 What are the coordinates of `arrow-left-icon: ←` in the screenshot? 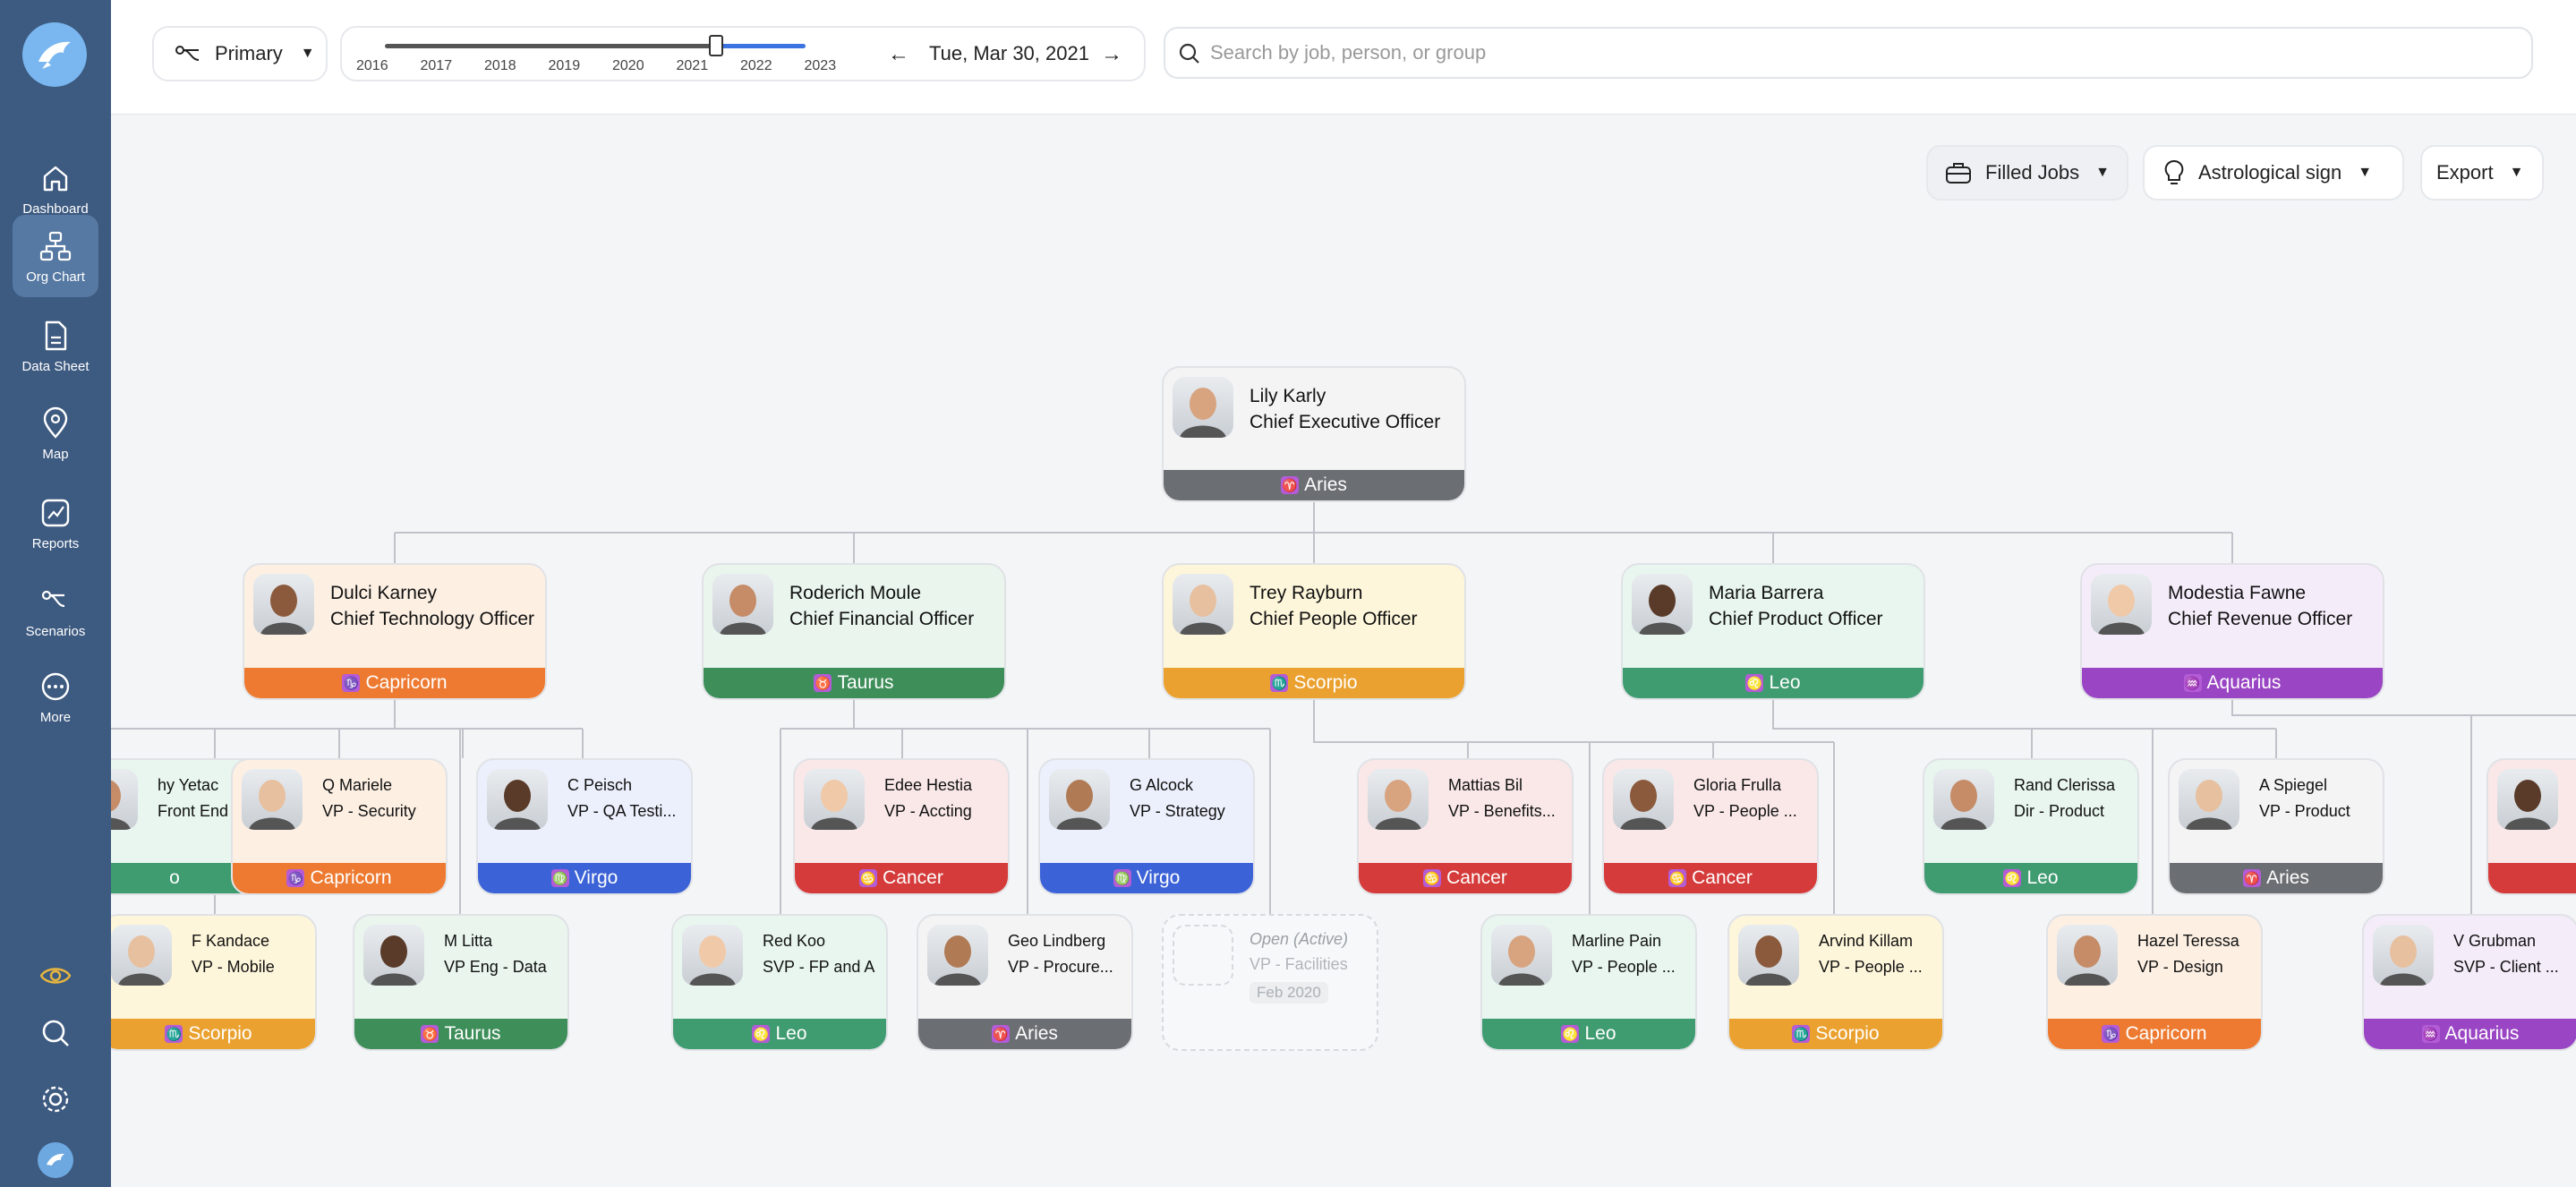 It's located at (898, 54).